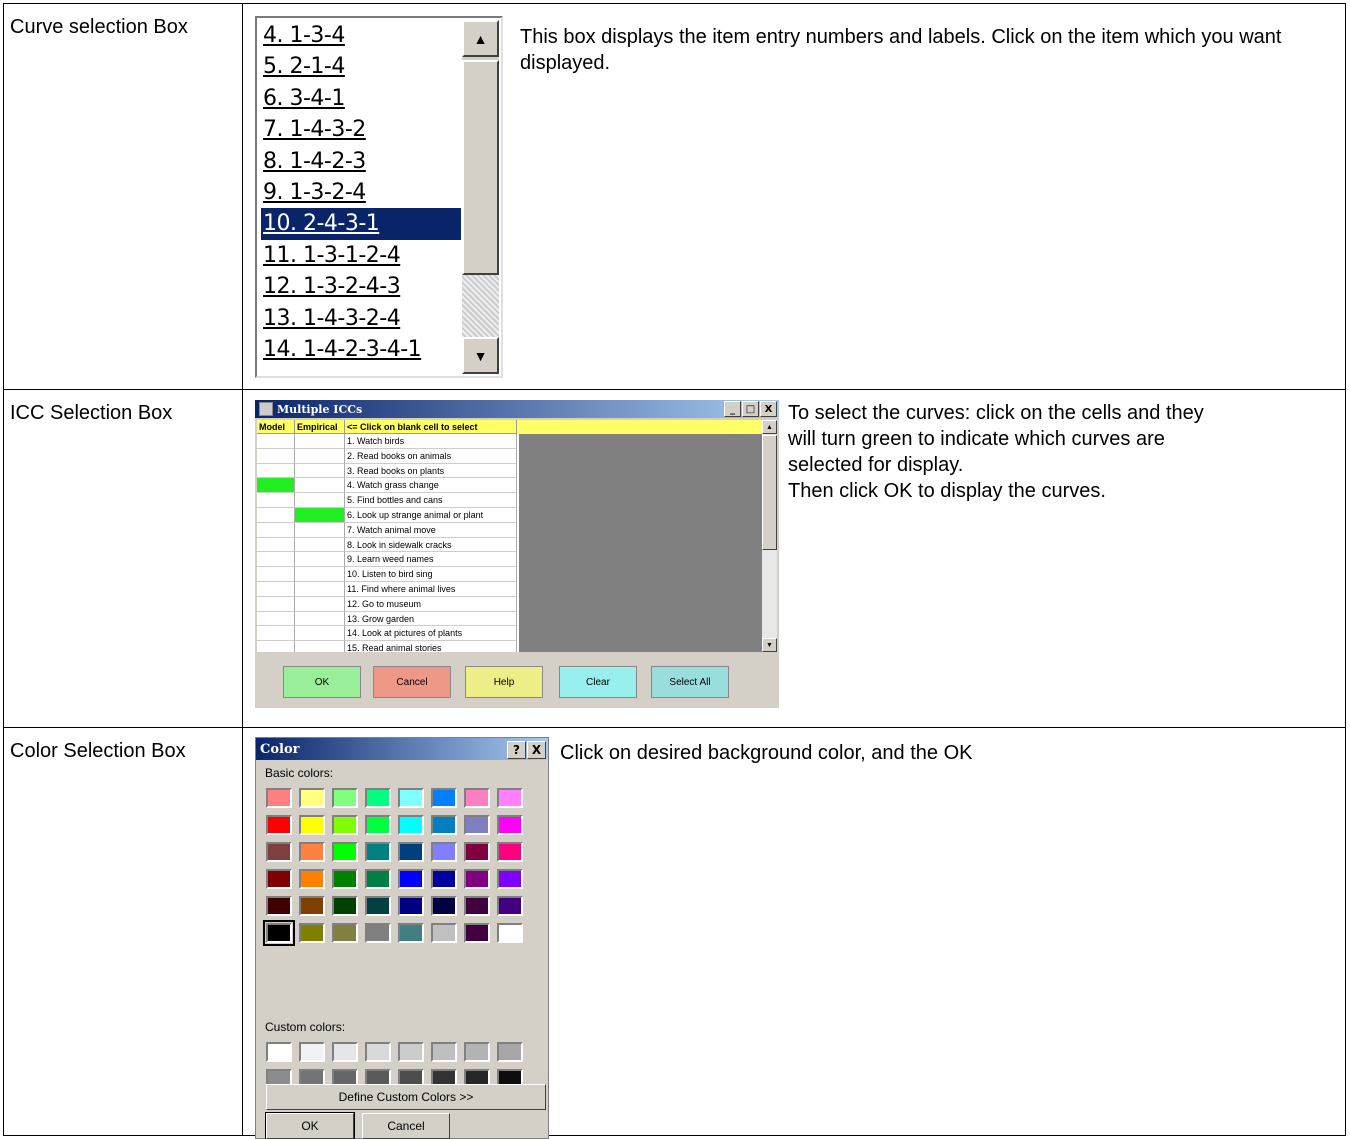 The image size is (1350, 1139). What do you see at coordinates (361, 318) in the screenshot?
I see `curve-list-item: 13. 1-4-3-2-4` at bounding box center [361, 318].